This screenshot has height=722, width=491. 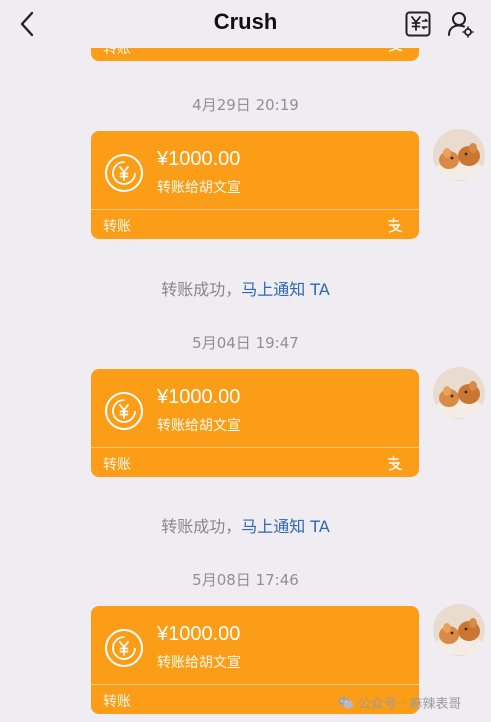 I want to click on yuan-exchange-icon, so click(x=418, y=24).